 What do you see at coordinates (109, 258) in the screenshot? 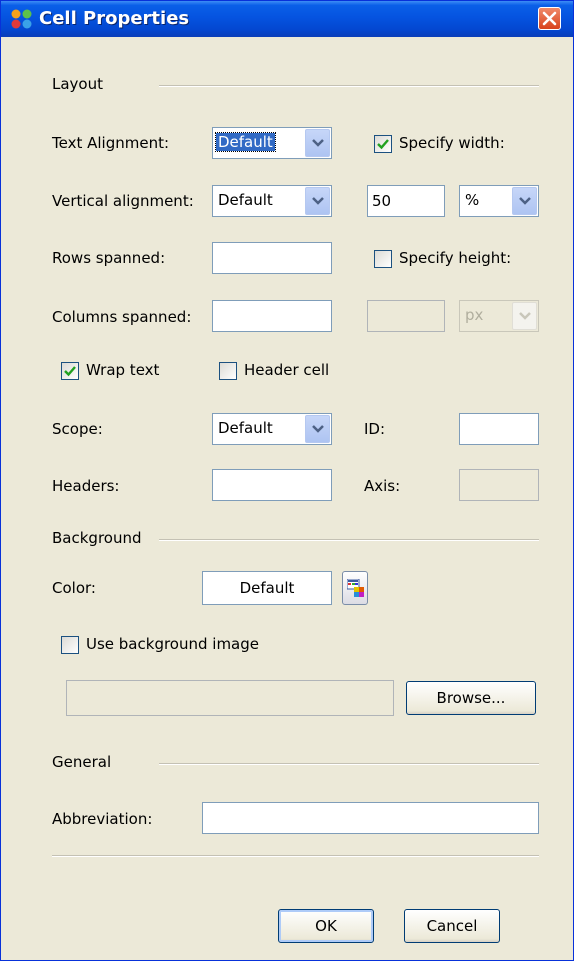
I see `rows-spanned-label: Rows spanned:` at bounding box center [109, 258].